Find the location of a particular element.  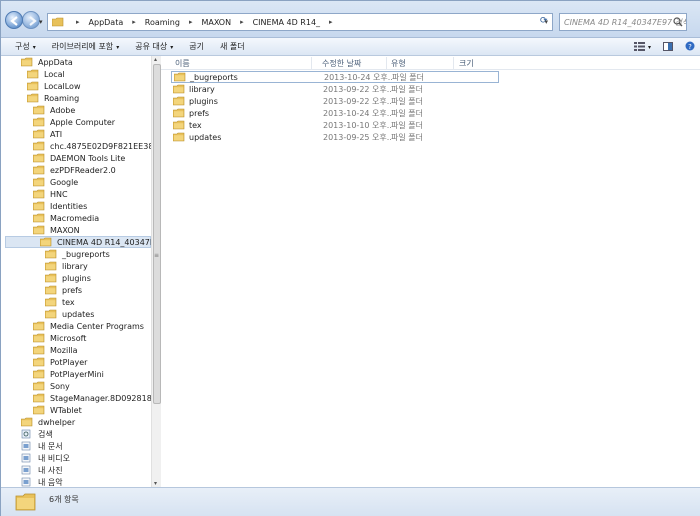

nav-tree-item: ezPDFReader2.0 is located at coordinates (74, 170).